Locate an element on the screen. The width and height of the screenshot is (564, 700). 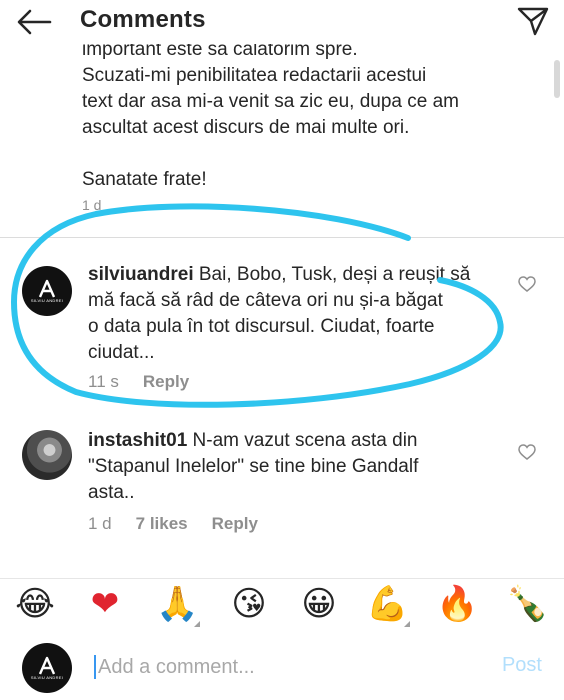
comment-text-line: asta.. is located at coordinates (111, 492).